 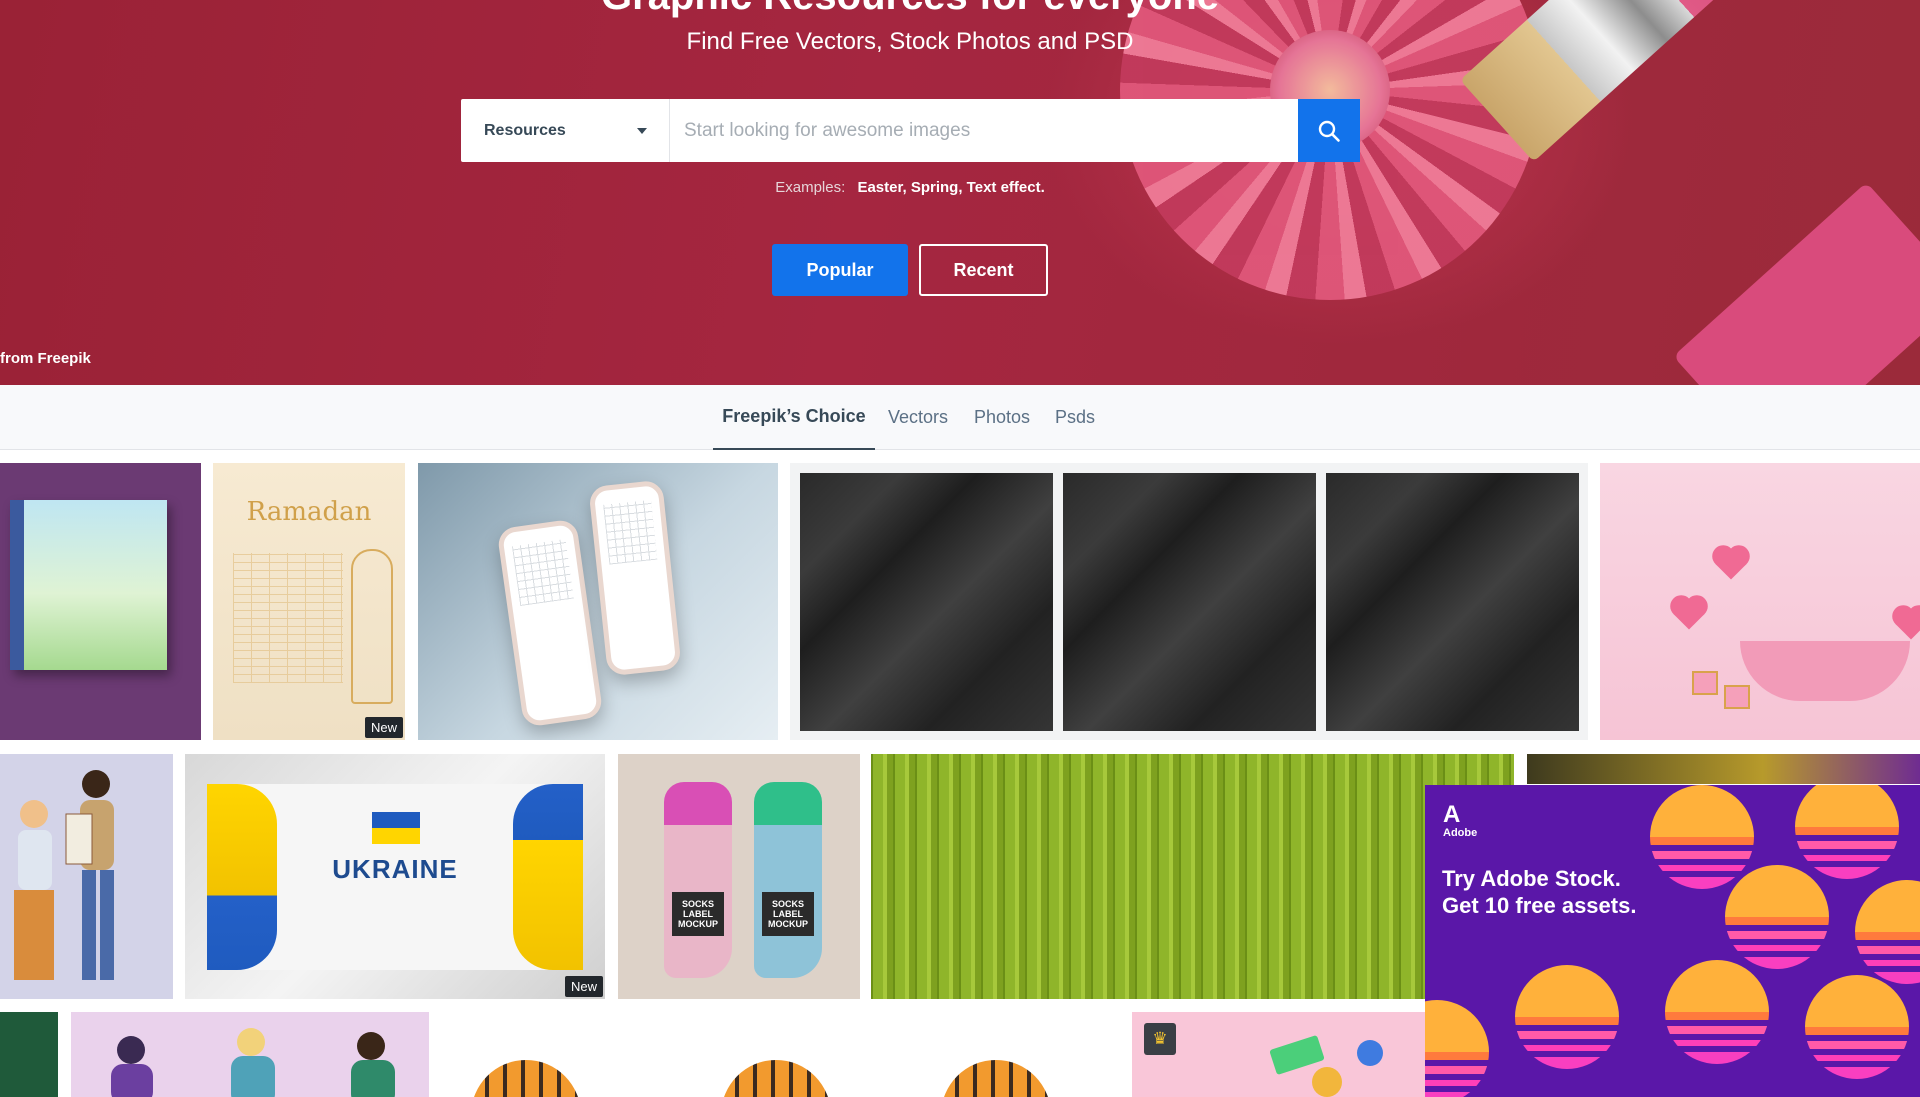 I want to click on resource-tile-ukraine-banner: UKRAINE New, so click(x=395, y=876).